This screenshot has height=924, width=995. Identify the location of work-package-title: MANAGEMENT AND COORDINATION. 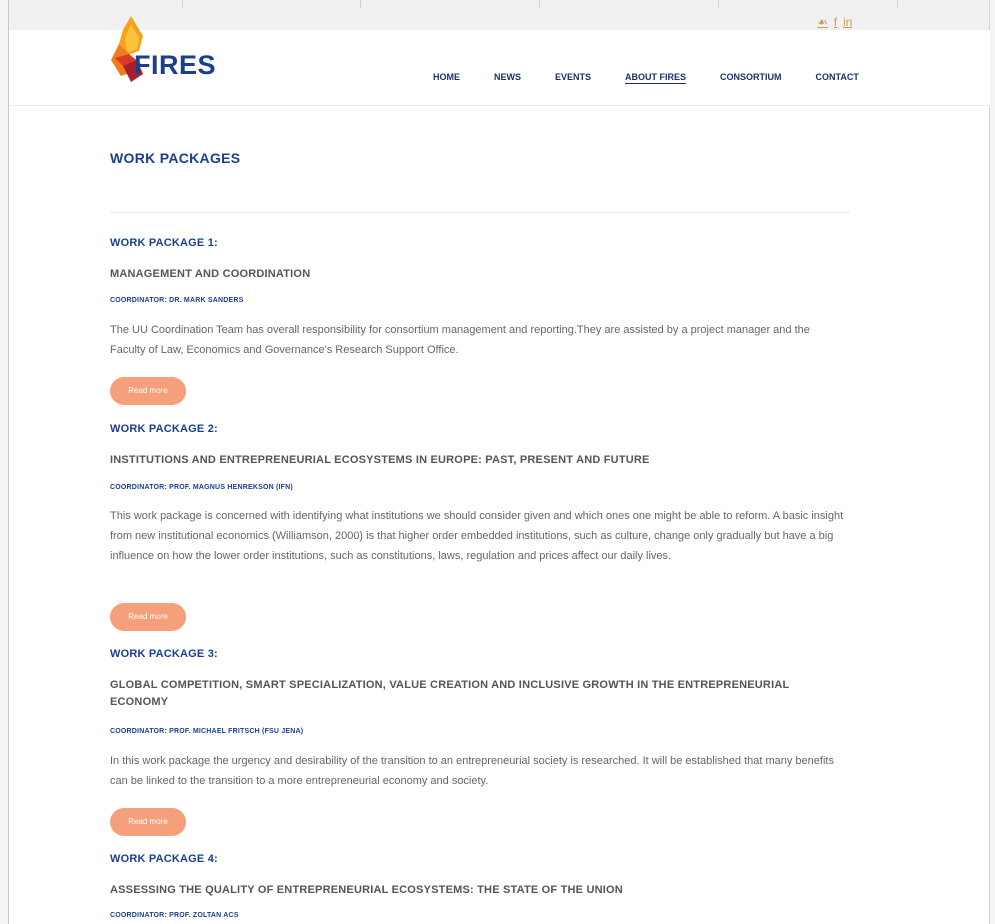
(210, 274).